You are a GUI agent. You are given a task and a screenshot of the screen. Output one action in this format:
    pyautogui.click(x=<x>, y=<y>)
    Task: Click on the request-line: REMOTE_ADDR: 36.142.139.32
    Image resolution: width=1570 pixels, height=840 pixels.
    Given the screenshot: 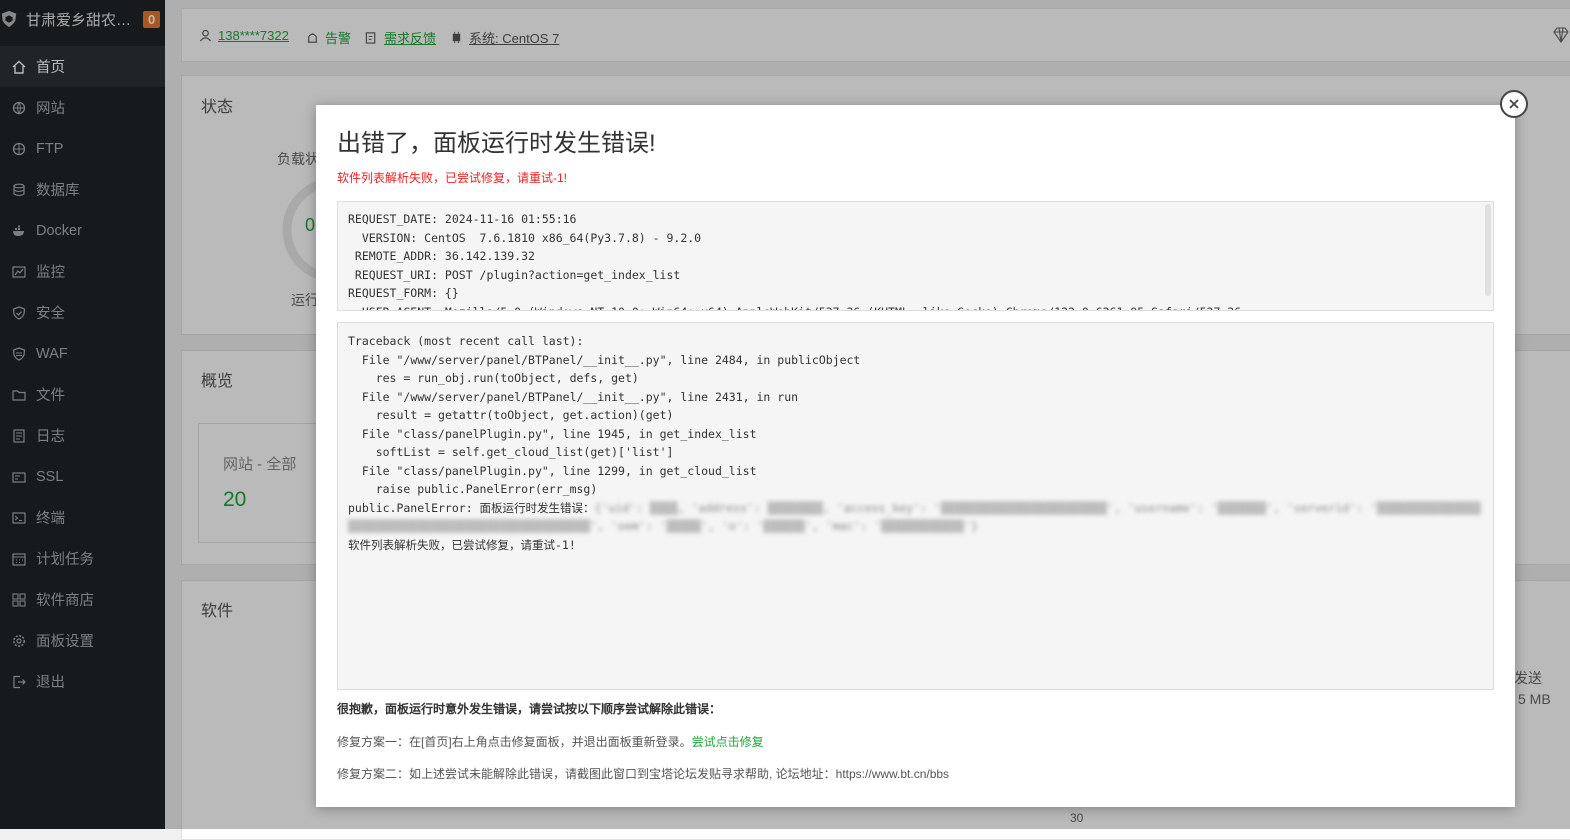 What is the action you would take?
    pyautogui.click(x=441, y=256)
    